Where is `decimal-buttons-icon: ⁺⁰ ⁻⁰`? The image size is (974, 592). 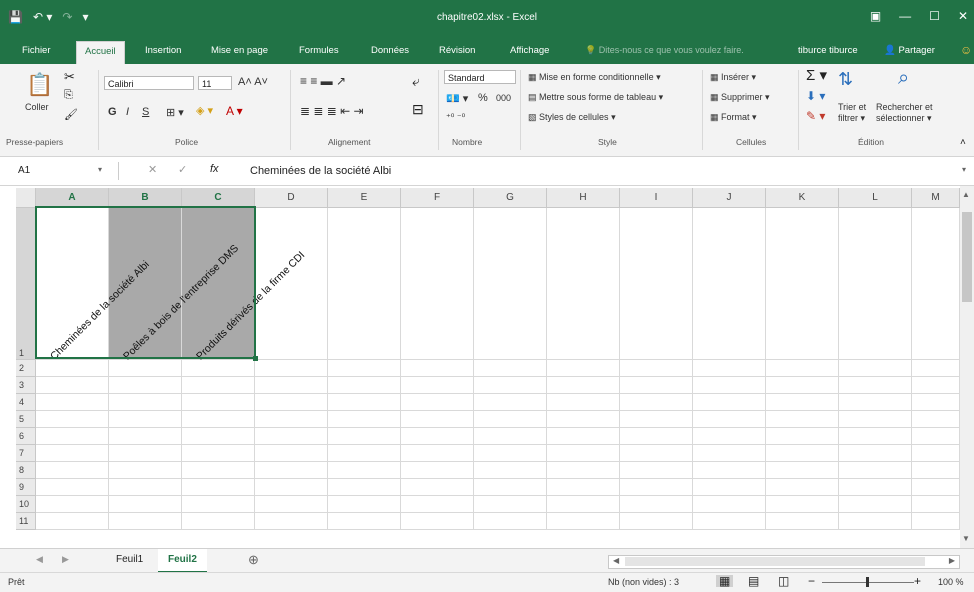
decimal-buttons-icon: ⁺⁰ ⁻⁰ is located at coordinates (455, 117).